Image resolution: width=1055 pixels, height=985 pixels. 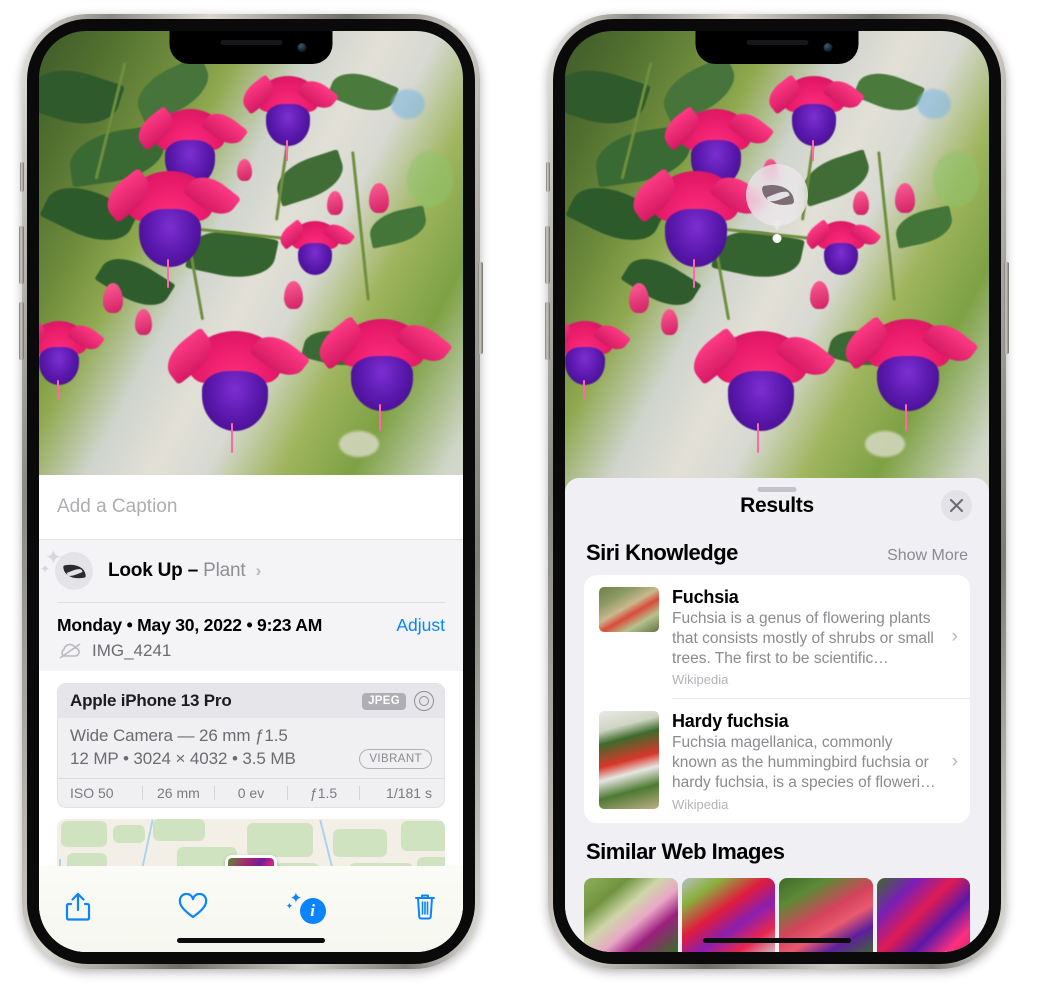 What do you see at coordinates (777, 203) in the screenshot?
I see `lookup-plant-badge` at bounding box center [777, 203].